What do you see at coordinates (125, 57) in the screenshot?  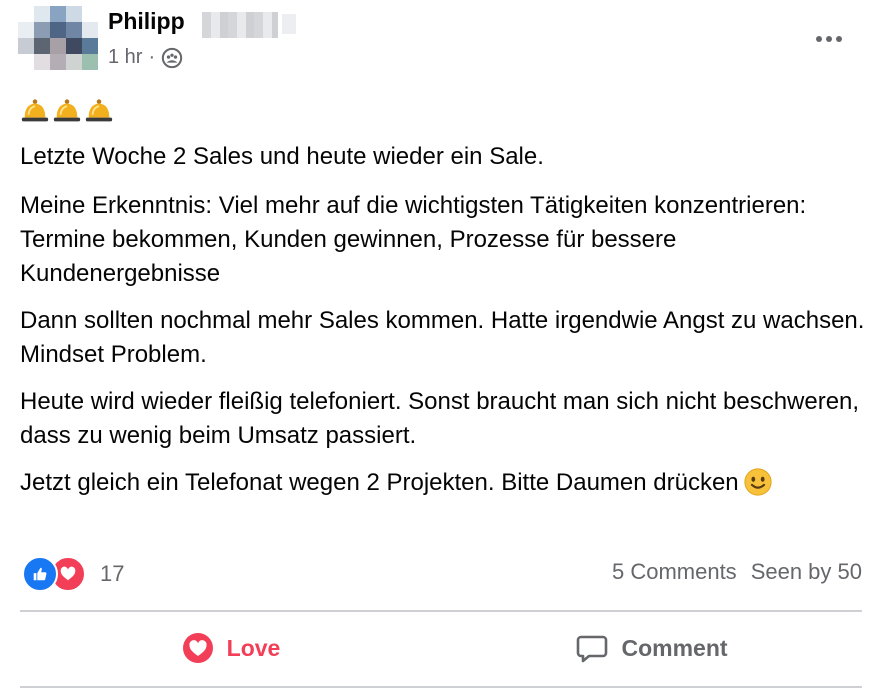 I see `timestamp: 1 hr` at bounding box center [125, 57].